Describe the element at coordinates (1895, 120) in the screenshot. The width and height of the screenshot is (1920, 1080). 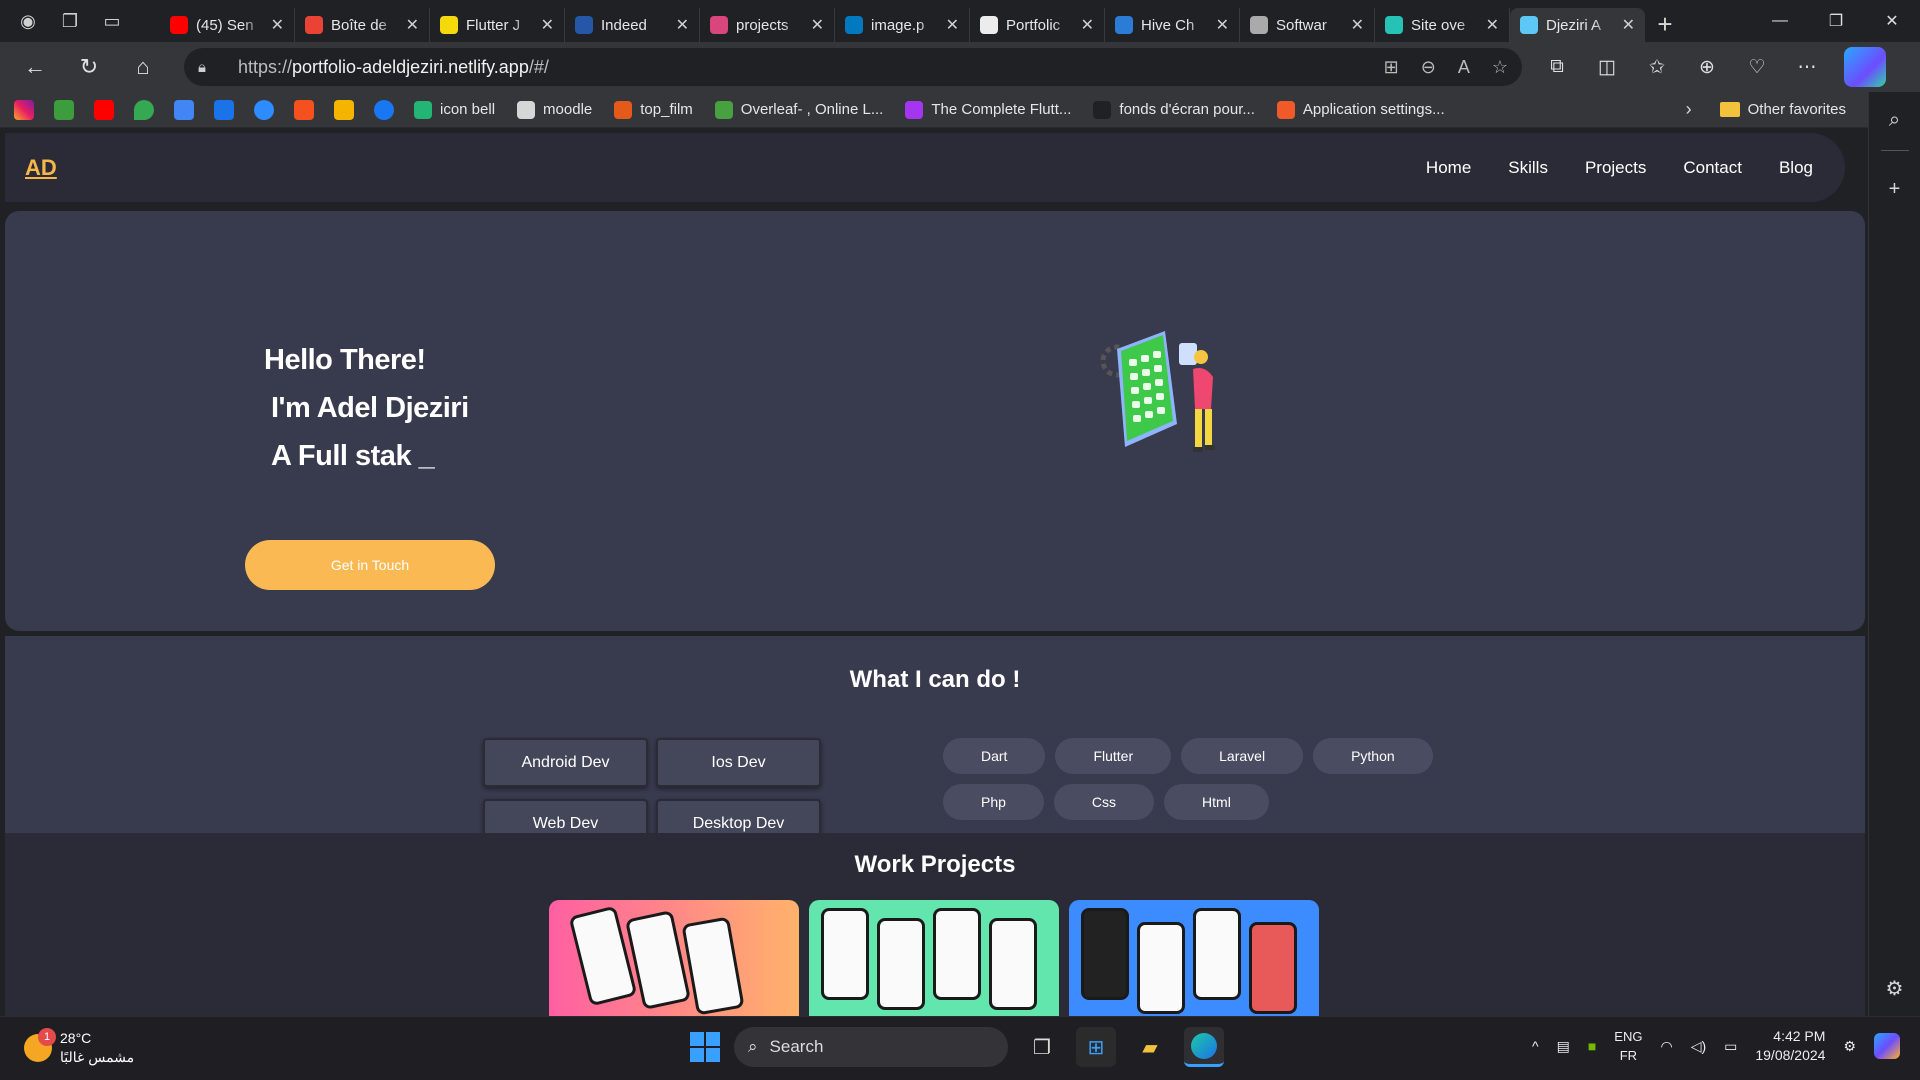
I see `sidebar-search-icon: ⌕` at that location.